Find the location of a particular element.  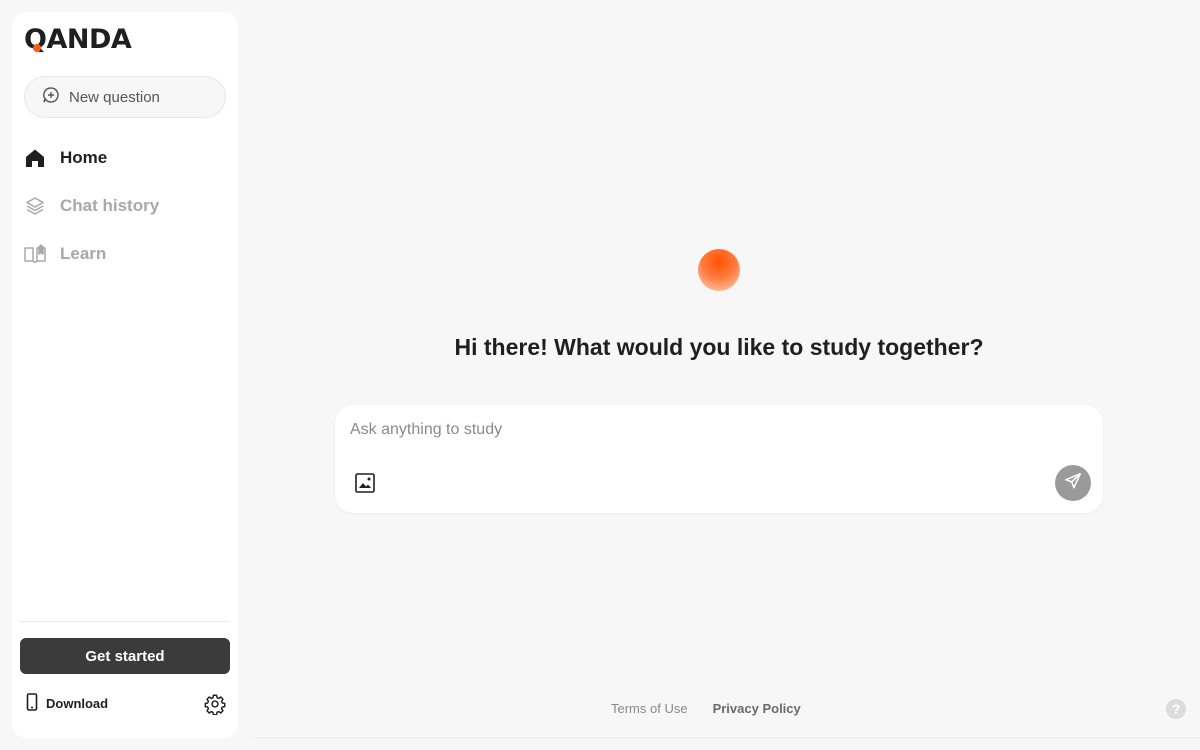

qanda-logo: Q ANDA is located at coordinates (78, 40).